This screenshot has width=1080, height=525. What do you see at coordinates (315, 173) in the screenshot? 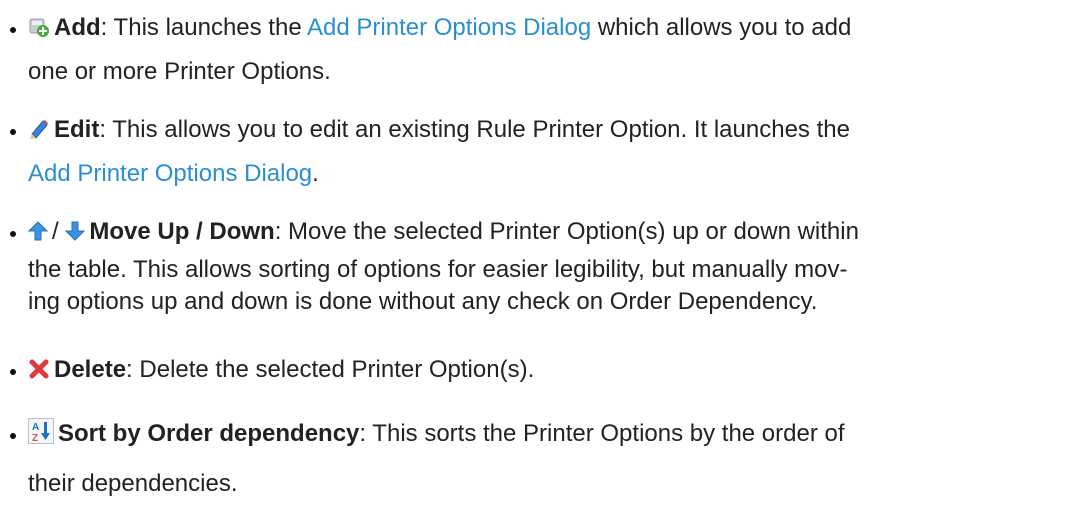
I see `link-suffix: .` at bounding box center [315, 173].